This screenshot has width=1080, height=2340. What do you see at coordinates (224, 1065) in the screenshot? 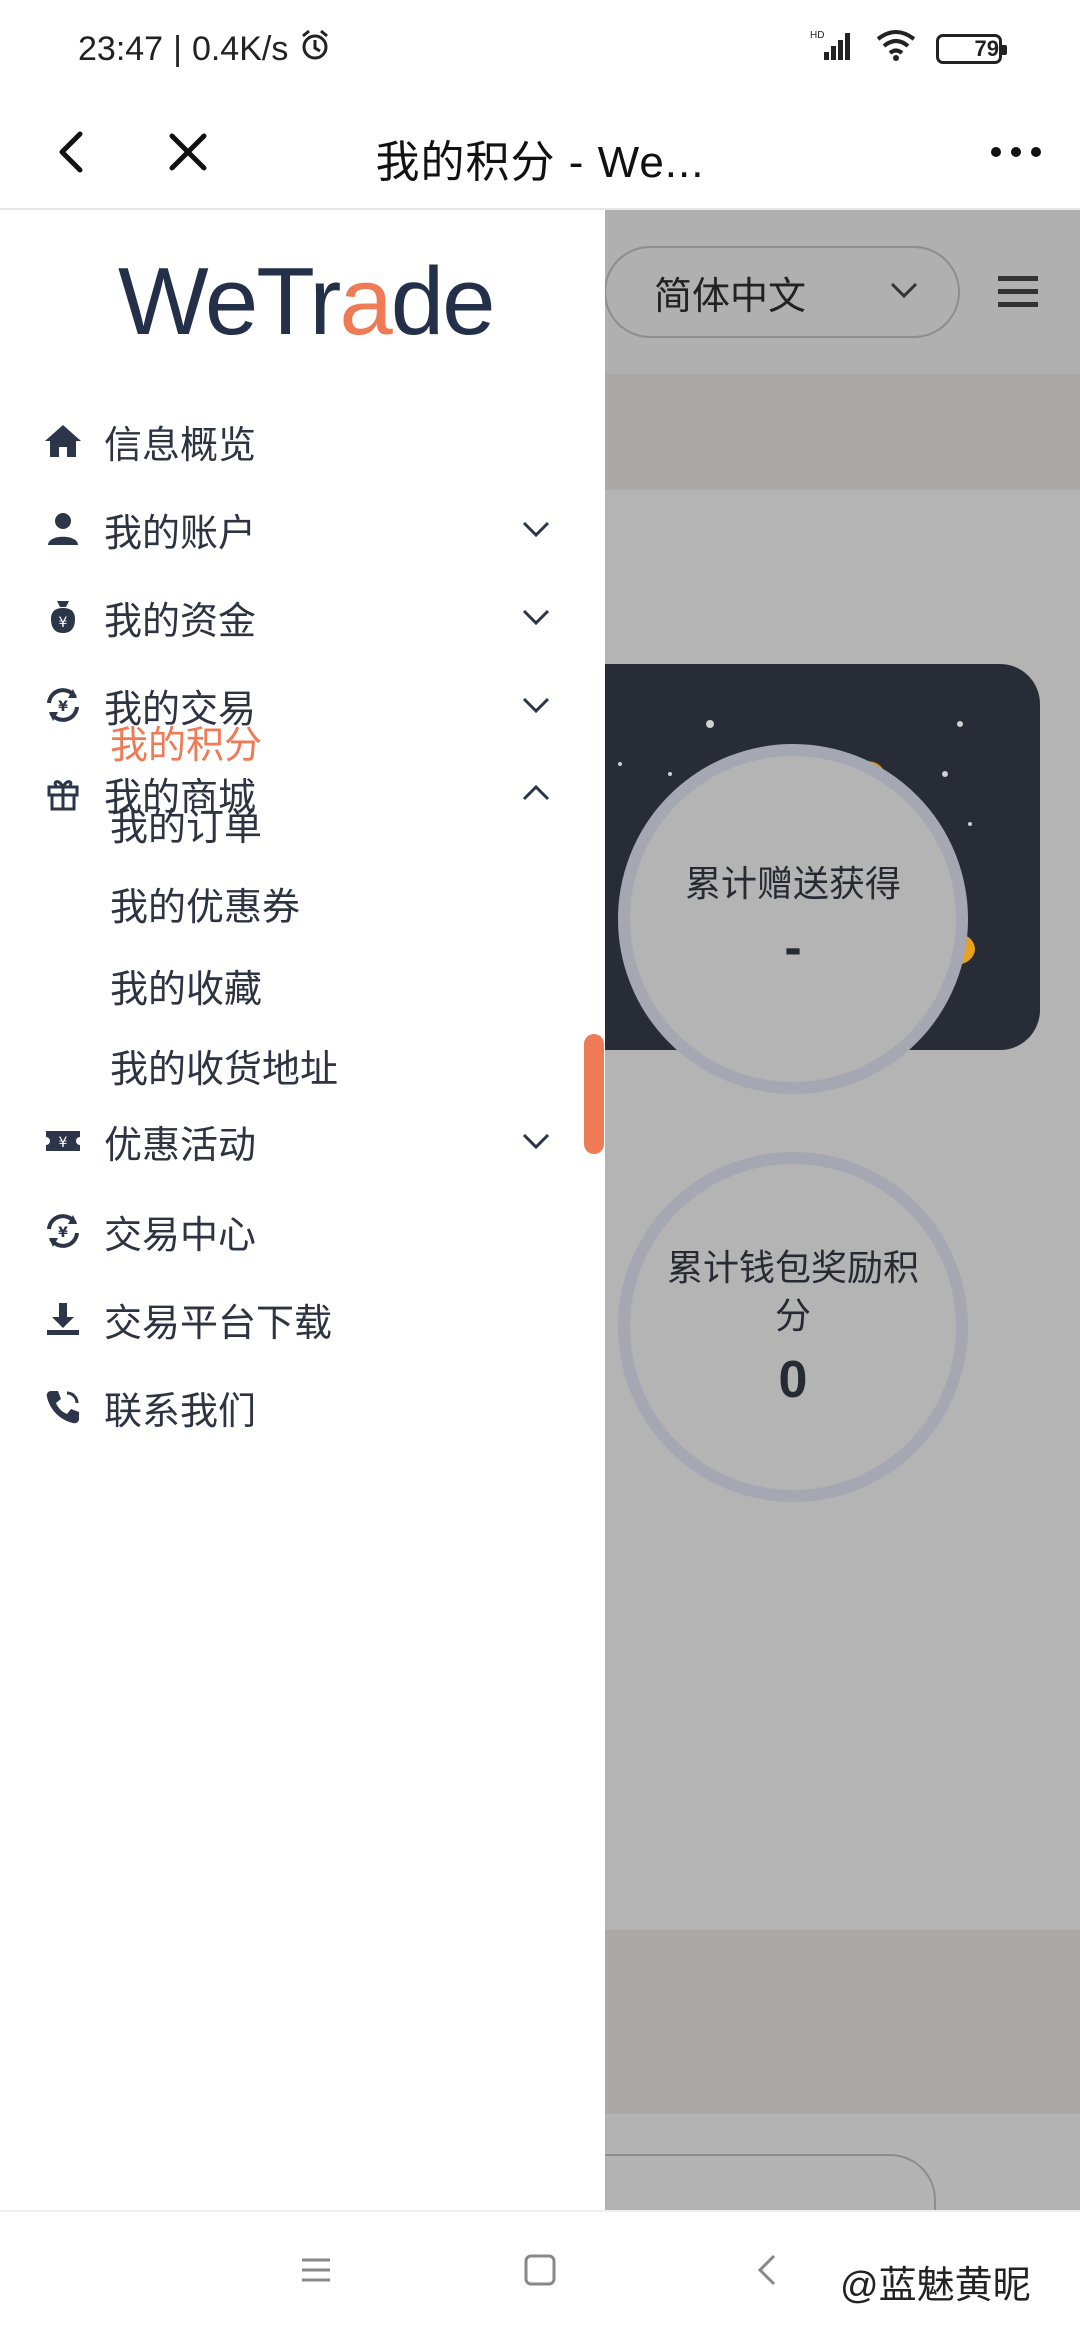
I see `sidebar-subitem-address: 我的收货地址` at bounding box center [224, 1065].